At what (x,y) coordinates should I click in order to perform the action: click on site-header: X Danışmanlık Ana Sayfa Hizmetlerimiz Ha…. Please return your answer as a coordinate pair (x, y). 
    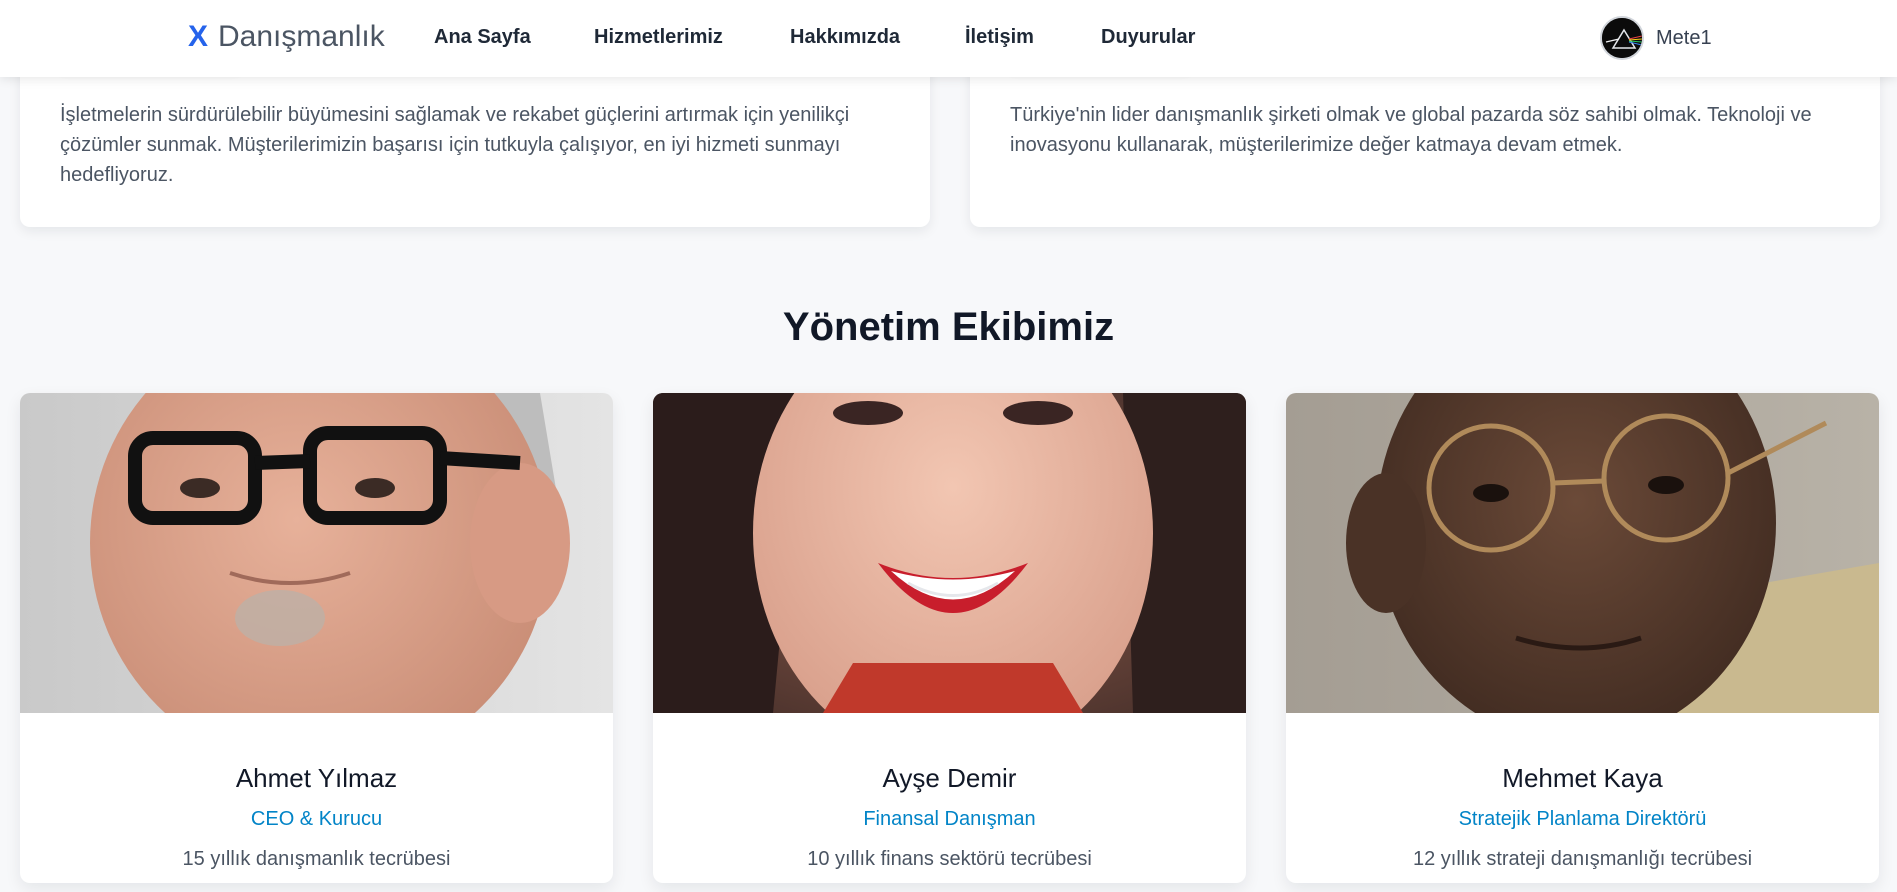
    Looking at the image, I should click on (948, 38).